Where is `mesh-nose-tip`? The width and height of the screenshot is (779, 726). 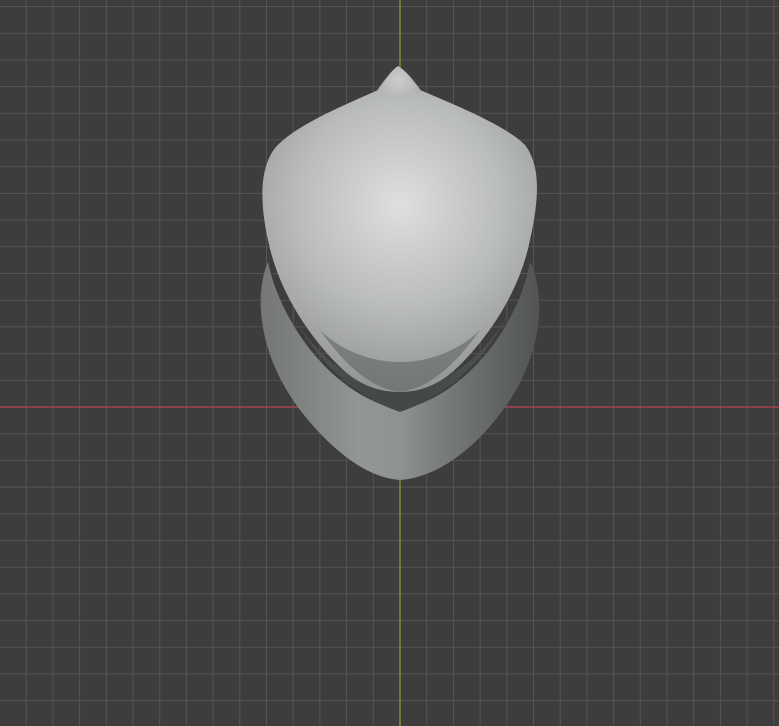 mesh-nose-tip is located at coordinates (399, 80).